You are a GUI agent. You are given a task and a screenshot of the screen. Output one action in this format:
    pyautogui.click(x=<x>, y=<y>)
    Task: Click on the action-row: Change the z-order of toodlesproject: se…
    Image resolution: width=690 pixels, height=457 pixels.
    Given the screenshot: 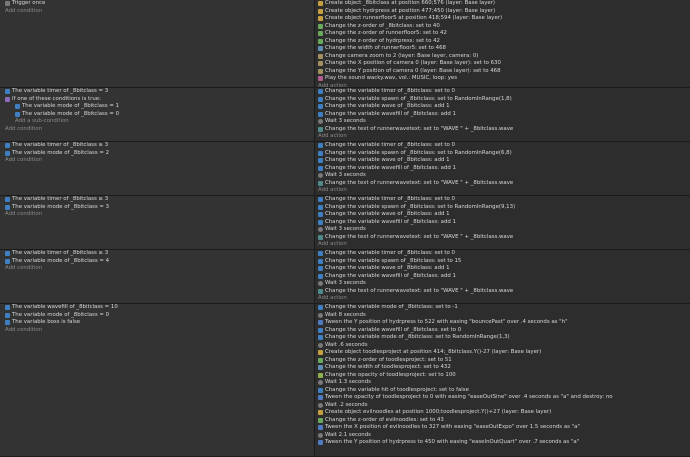 What is the action you would take?
    pyautogui.click(x=502, y=361)
    